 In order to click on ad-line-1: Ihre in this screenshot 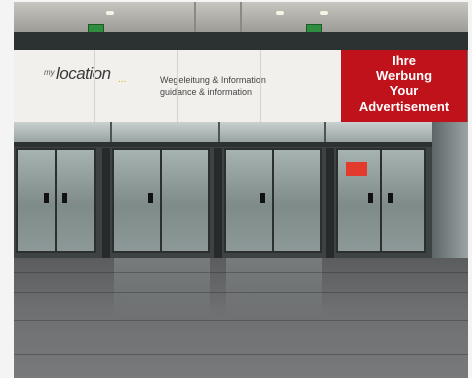, I will do `click(404, 60)`.